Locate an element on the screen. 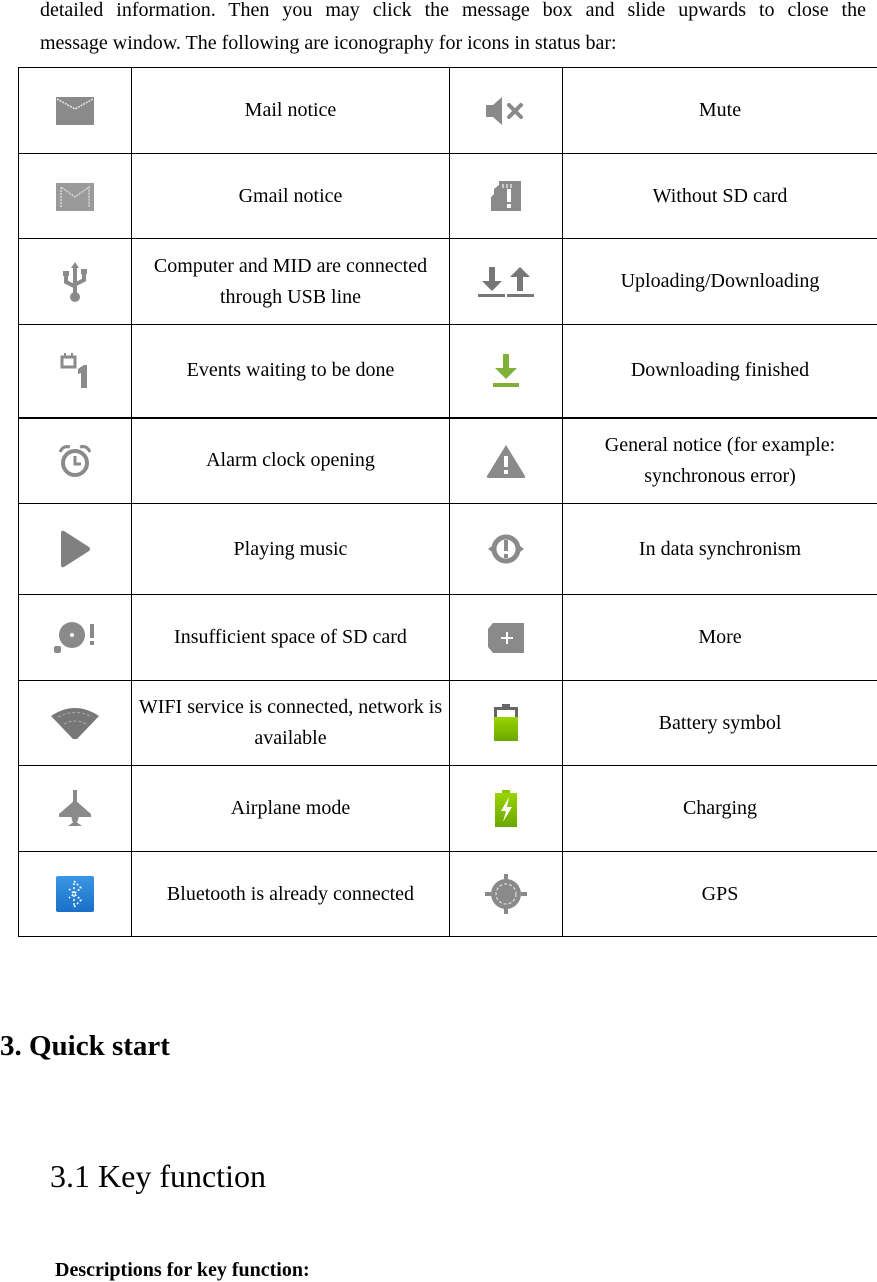  usb-icon is located at coordinates (75, 281).